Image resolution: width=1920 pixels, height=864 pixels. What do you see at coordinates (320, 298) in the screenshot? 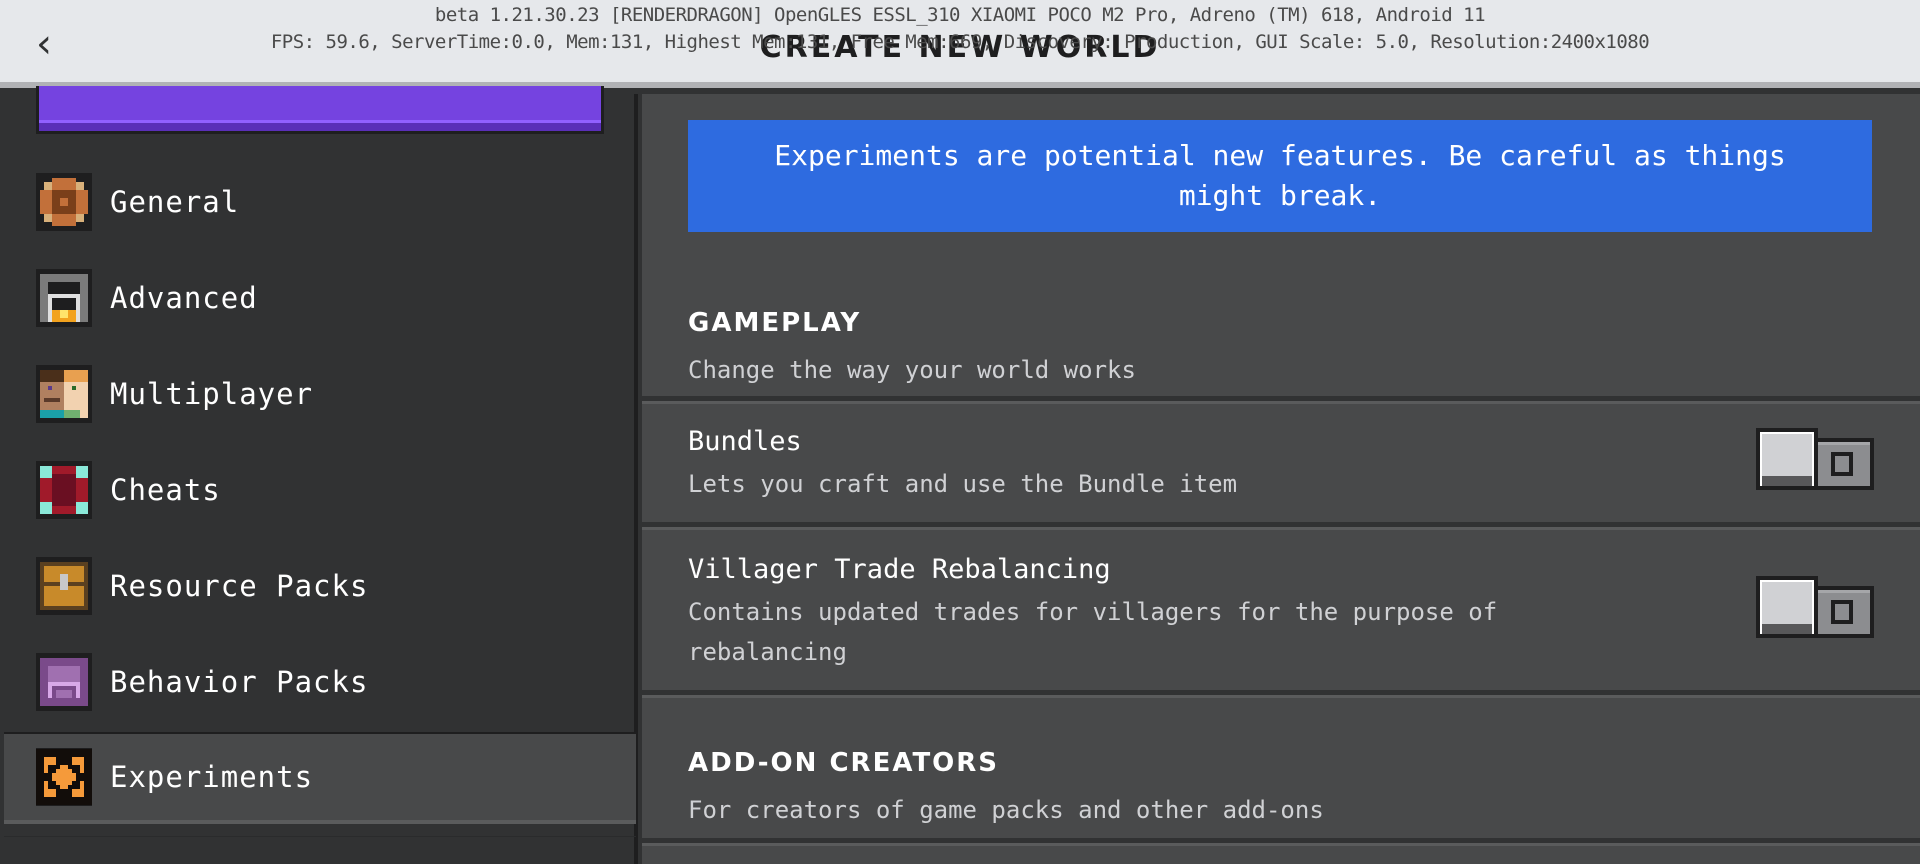
I see `sidebar-item-advanced: Advanced` at bounding box center [320, 298].